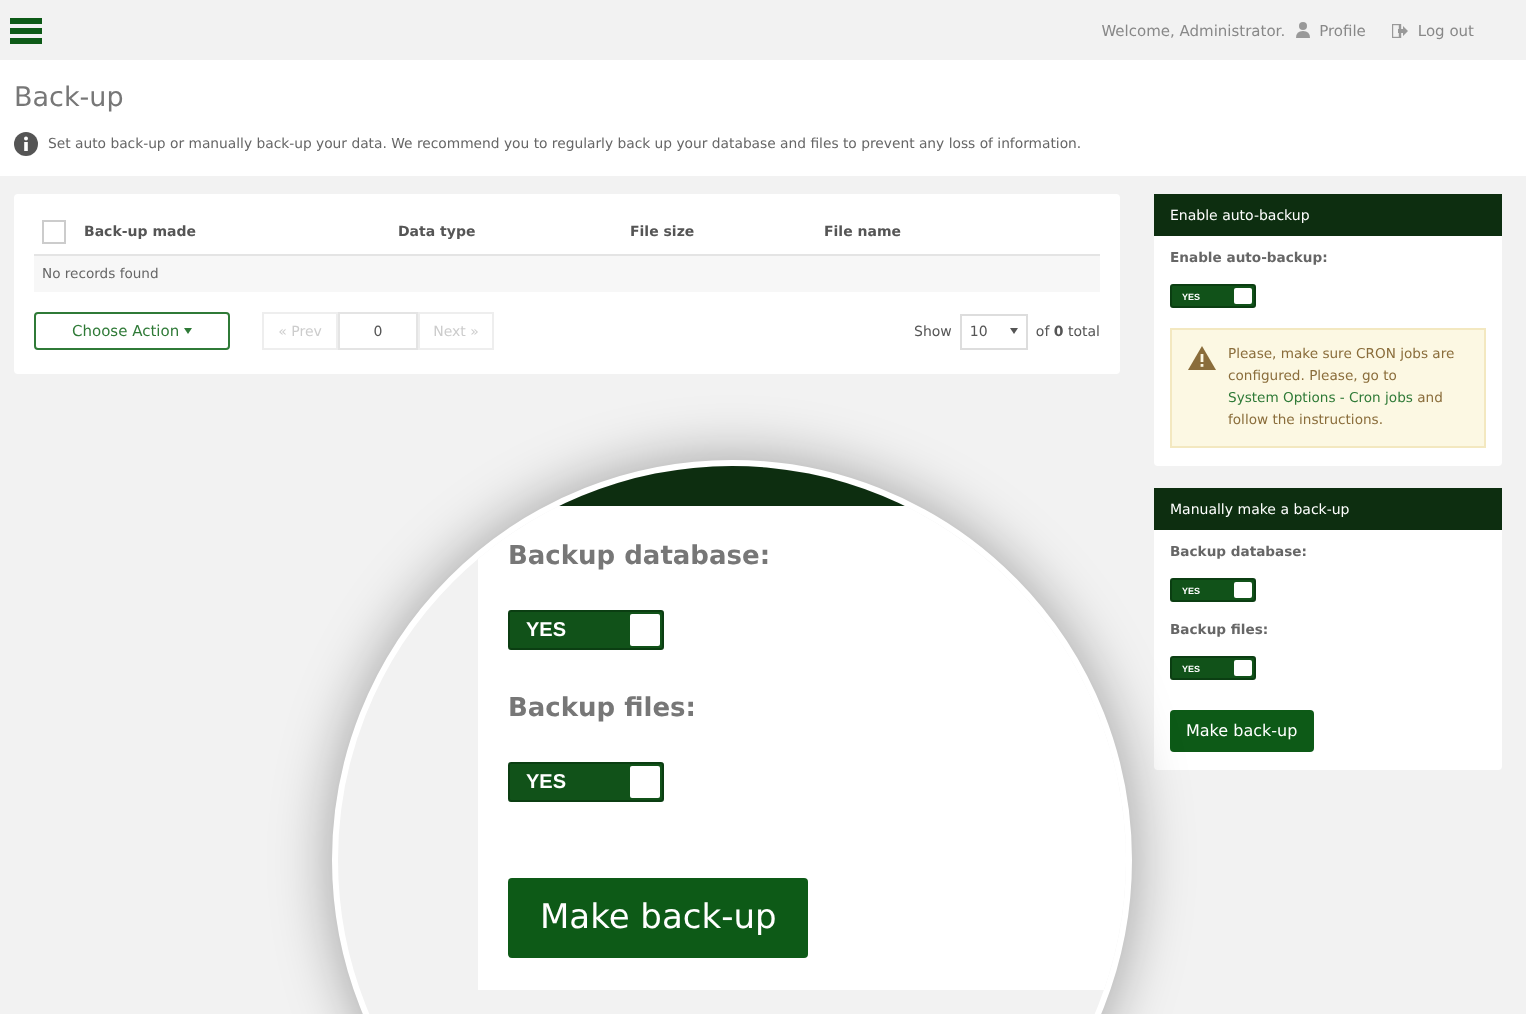 The image size is (1526, 1014). Describe the element at coordinates (26, 30) in the screenshot. I see `menu-icon` at that location.